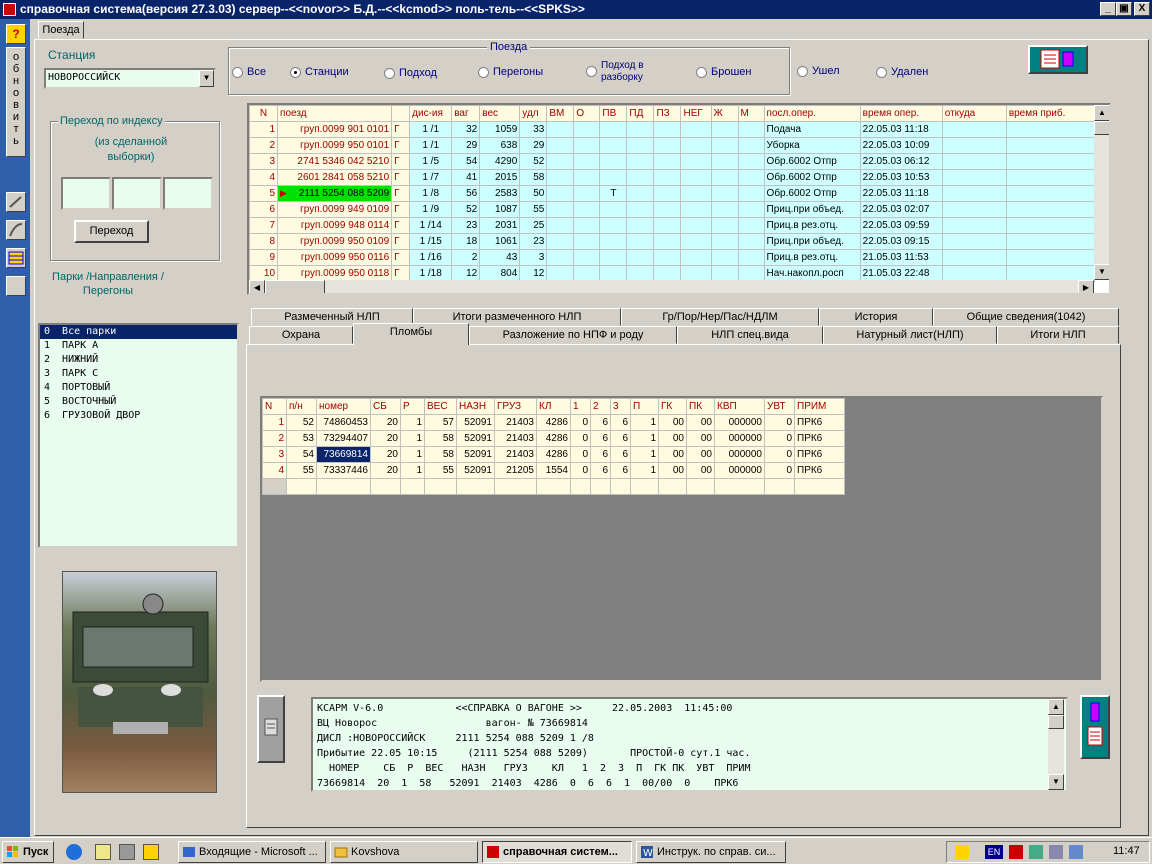 The height and width of the screenshot is (864, 1152). What do you see at coordinates (510, 73) in the screenshot?
I see `filter-hauls-radio: Перегоны` at bounding box center [510, 73].